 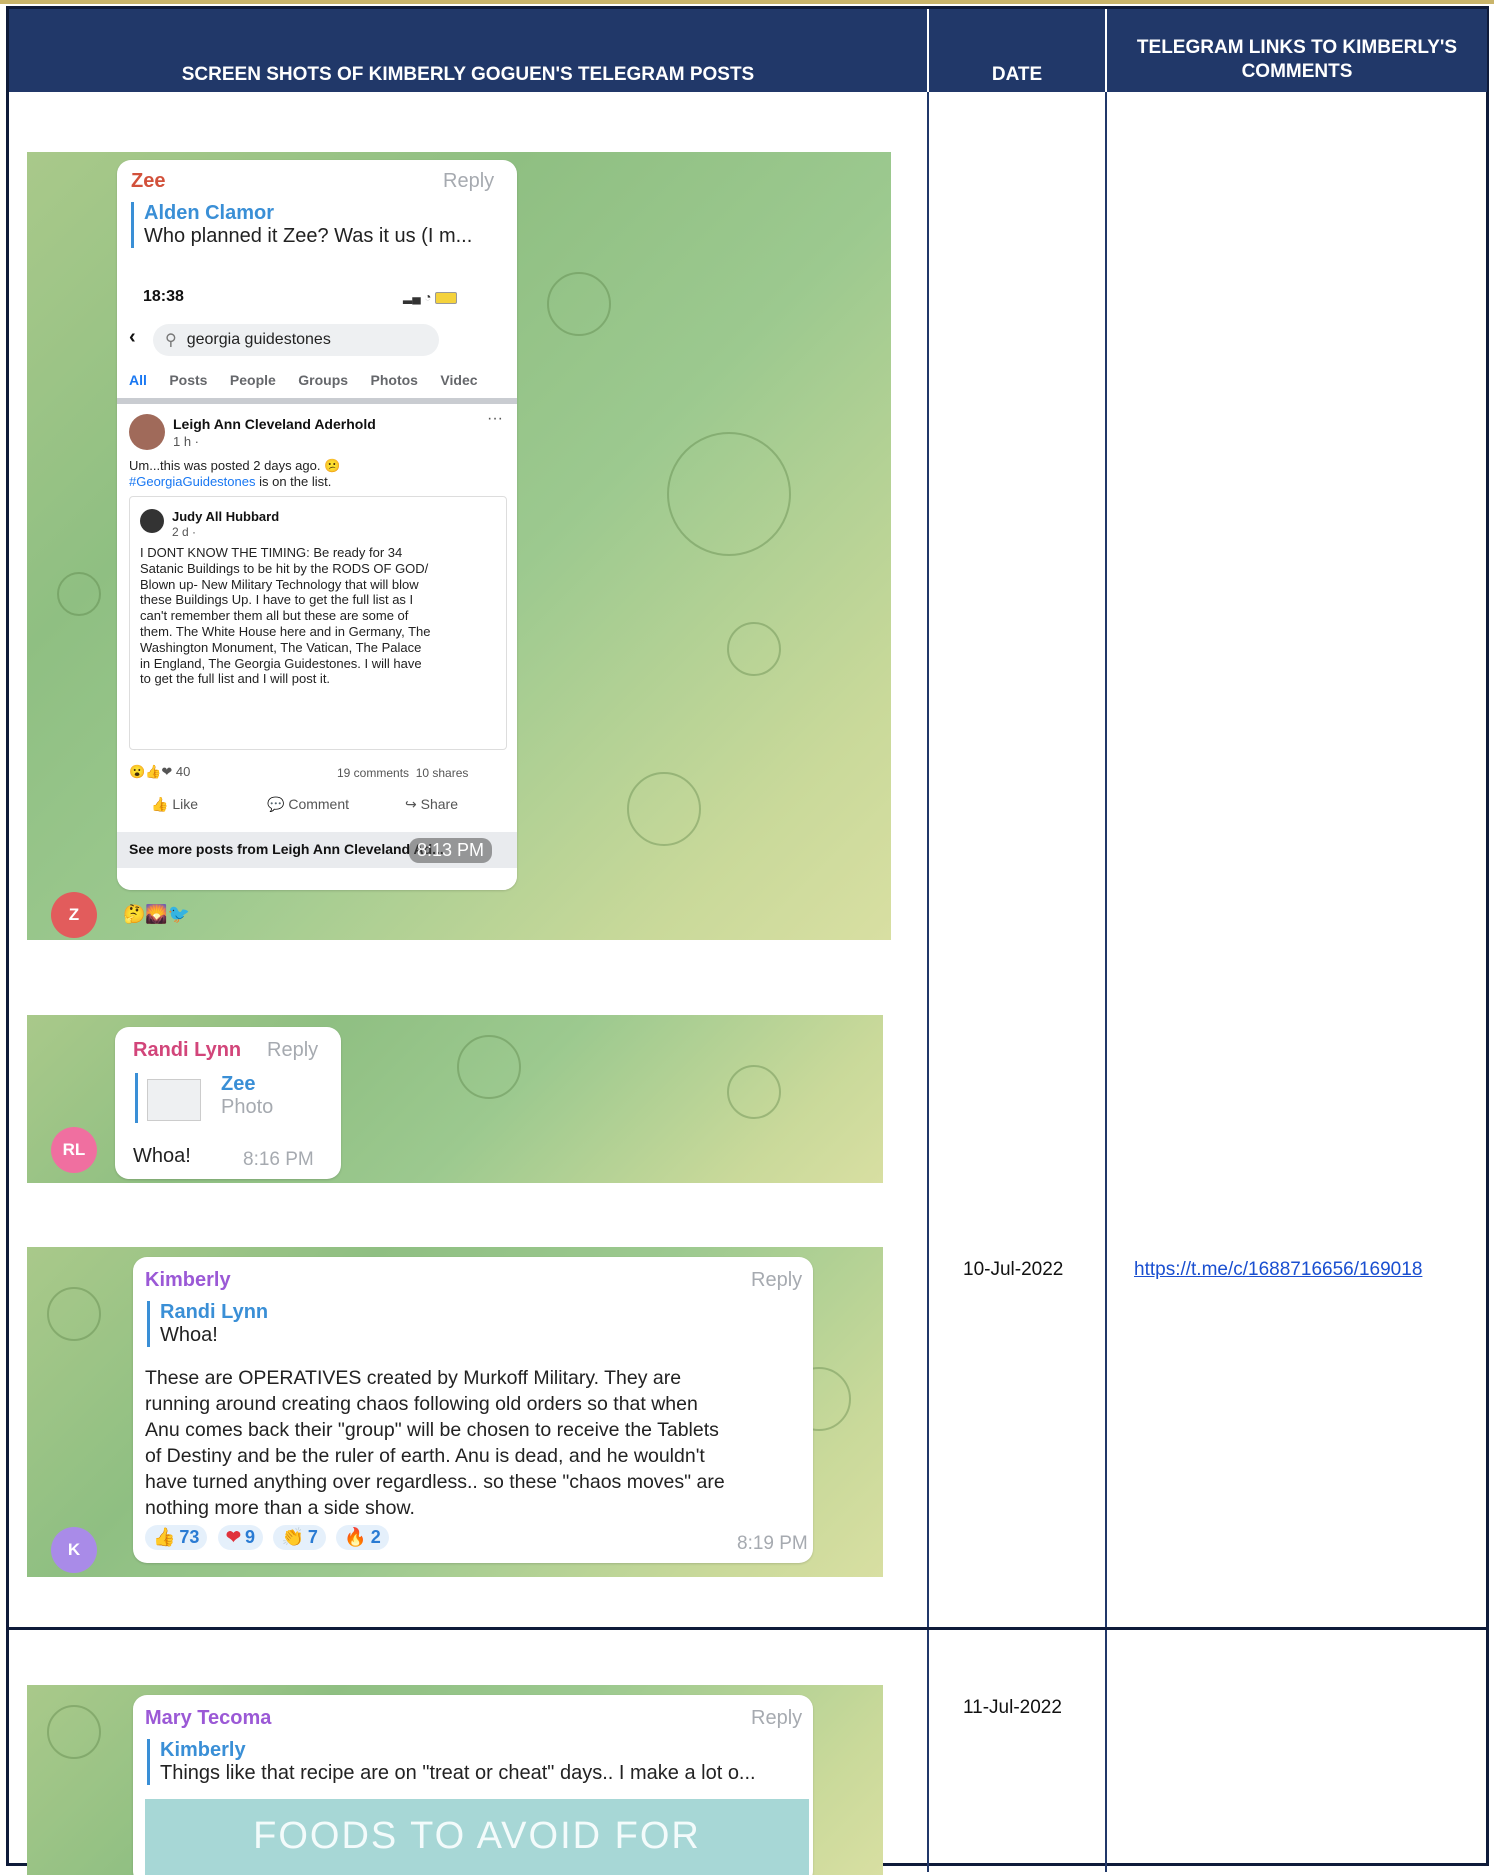 I want to click on comment-share-counts: 19 comments 10 shares, so click(x=403, y=773).